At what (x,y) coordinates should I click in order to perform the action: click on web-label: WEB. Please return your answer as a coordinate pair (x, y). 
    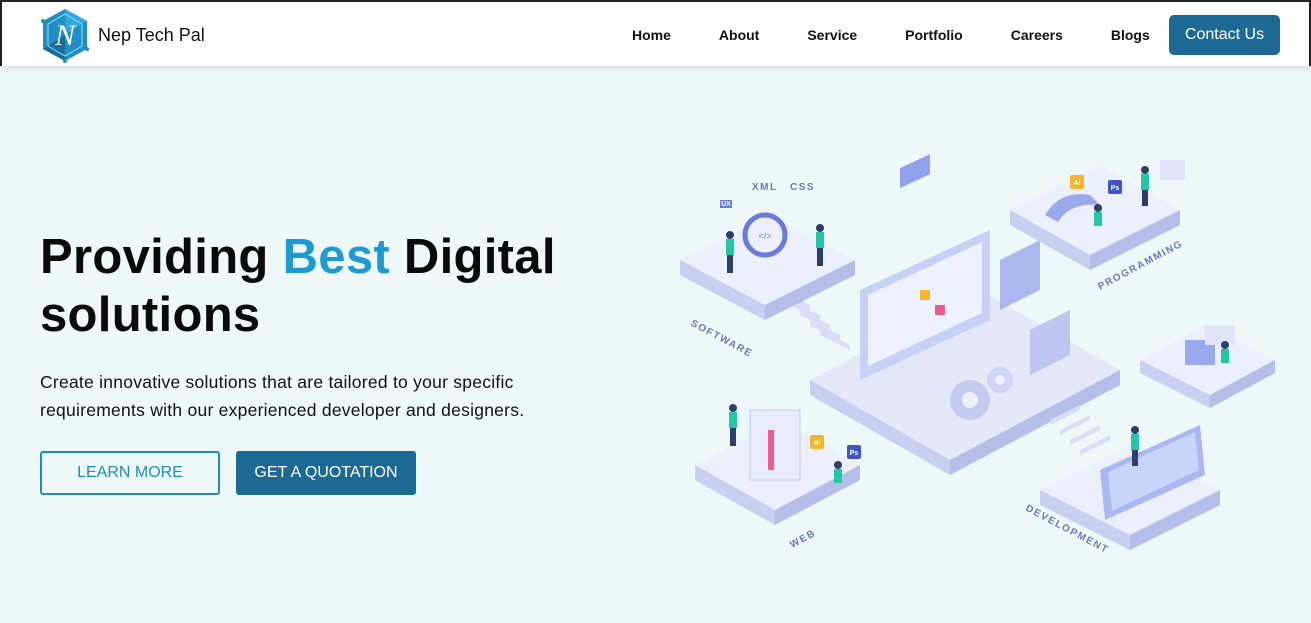
    Looking at the image, I should click on (803, 539).